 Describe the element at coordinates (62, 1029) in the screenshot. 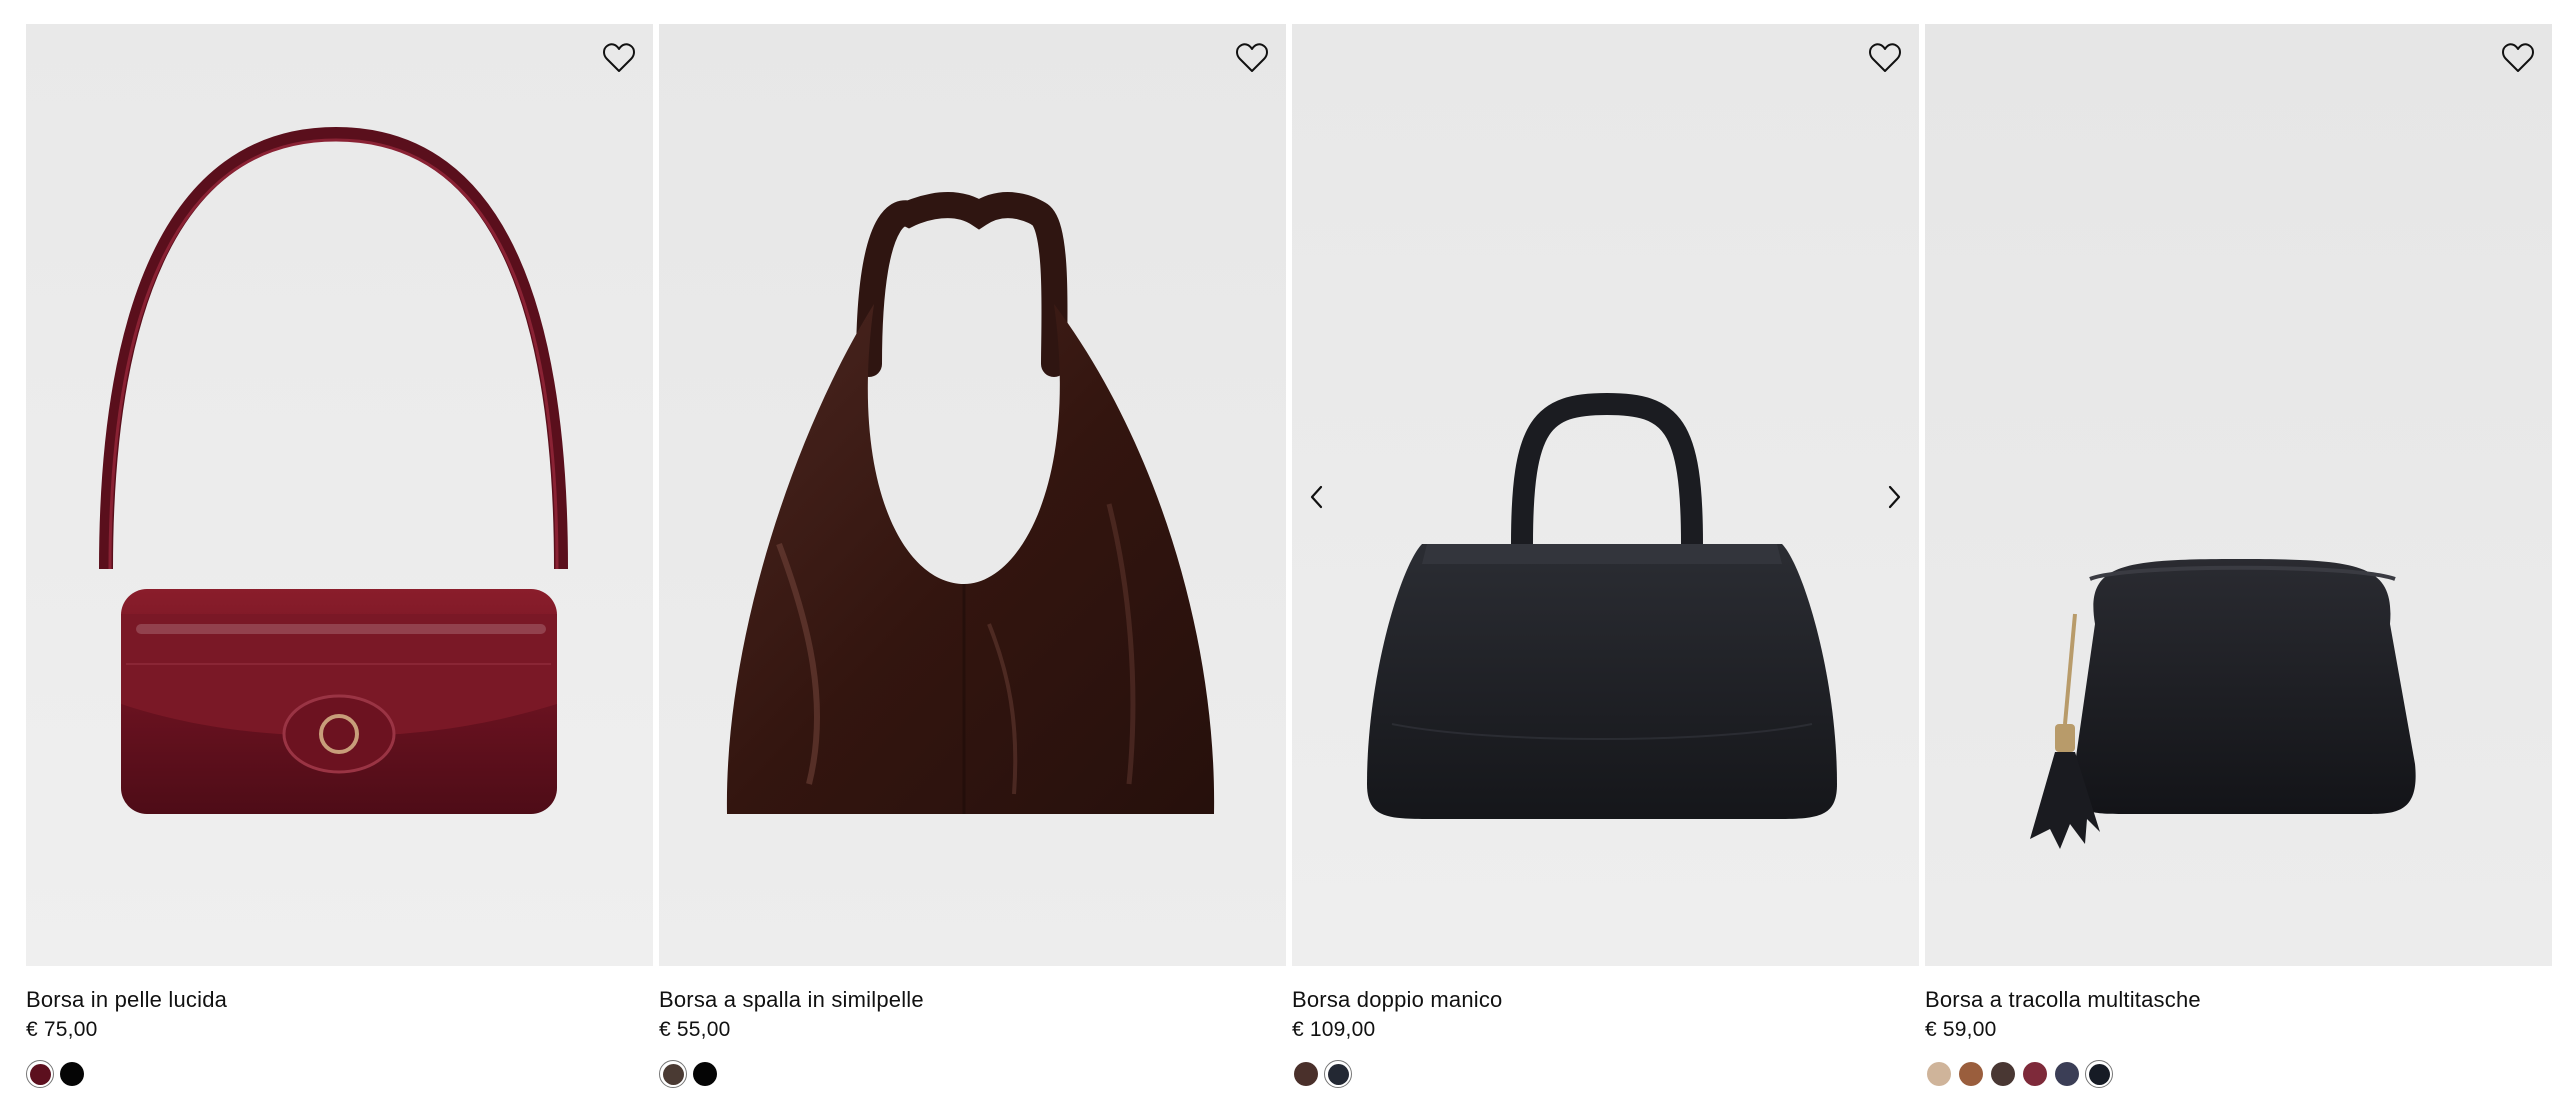

I see `product-price: € 75,00` at that location.